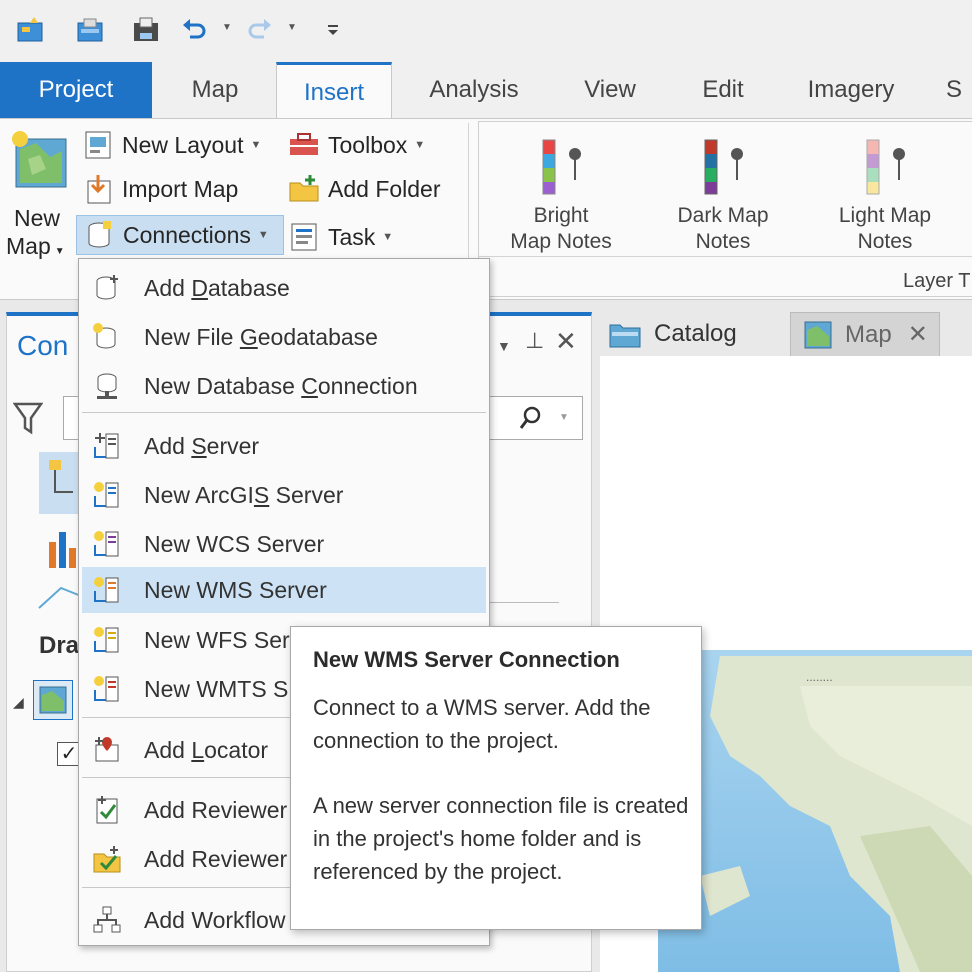  What do you see at coordinates (106, 640) in the screenshot?
I see `wfs-server-icon` at bounding box center [106, 640].